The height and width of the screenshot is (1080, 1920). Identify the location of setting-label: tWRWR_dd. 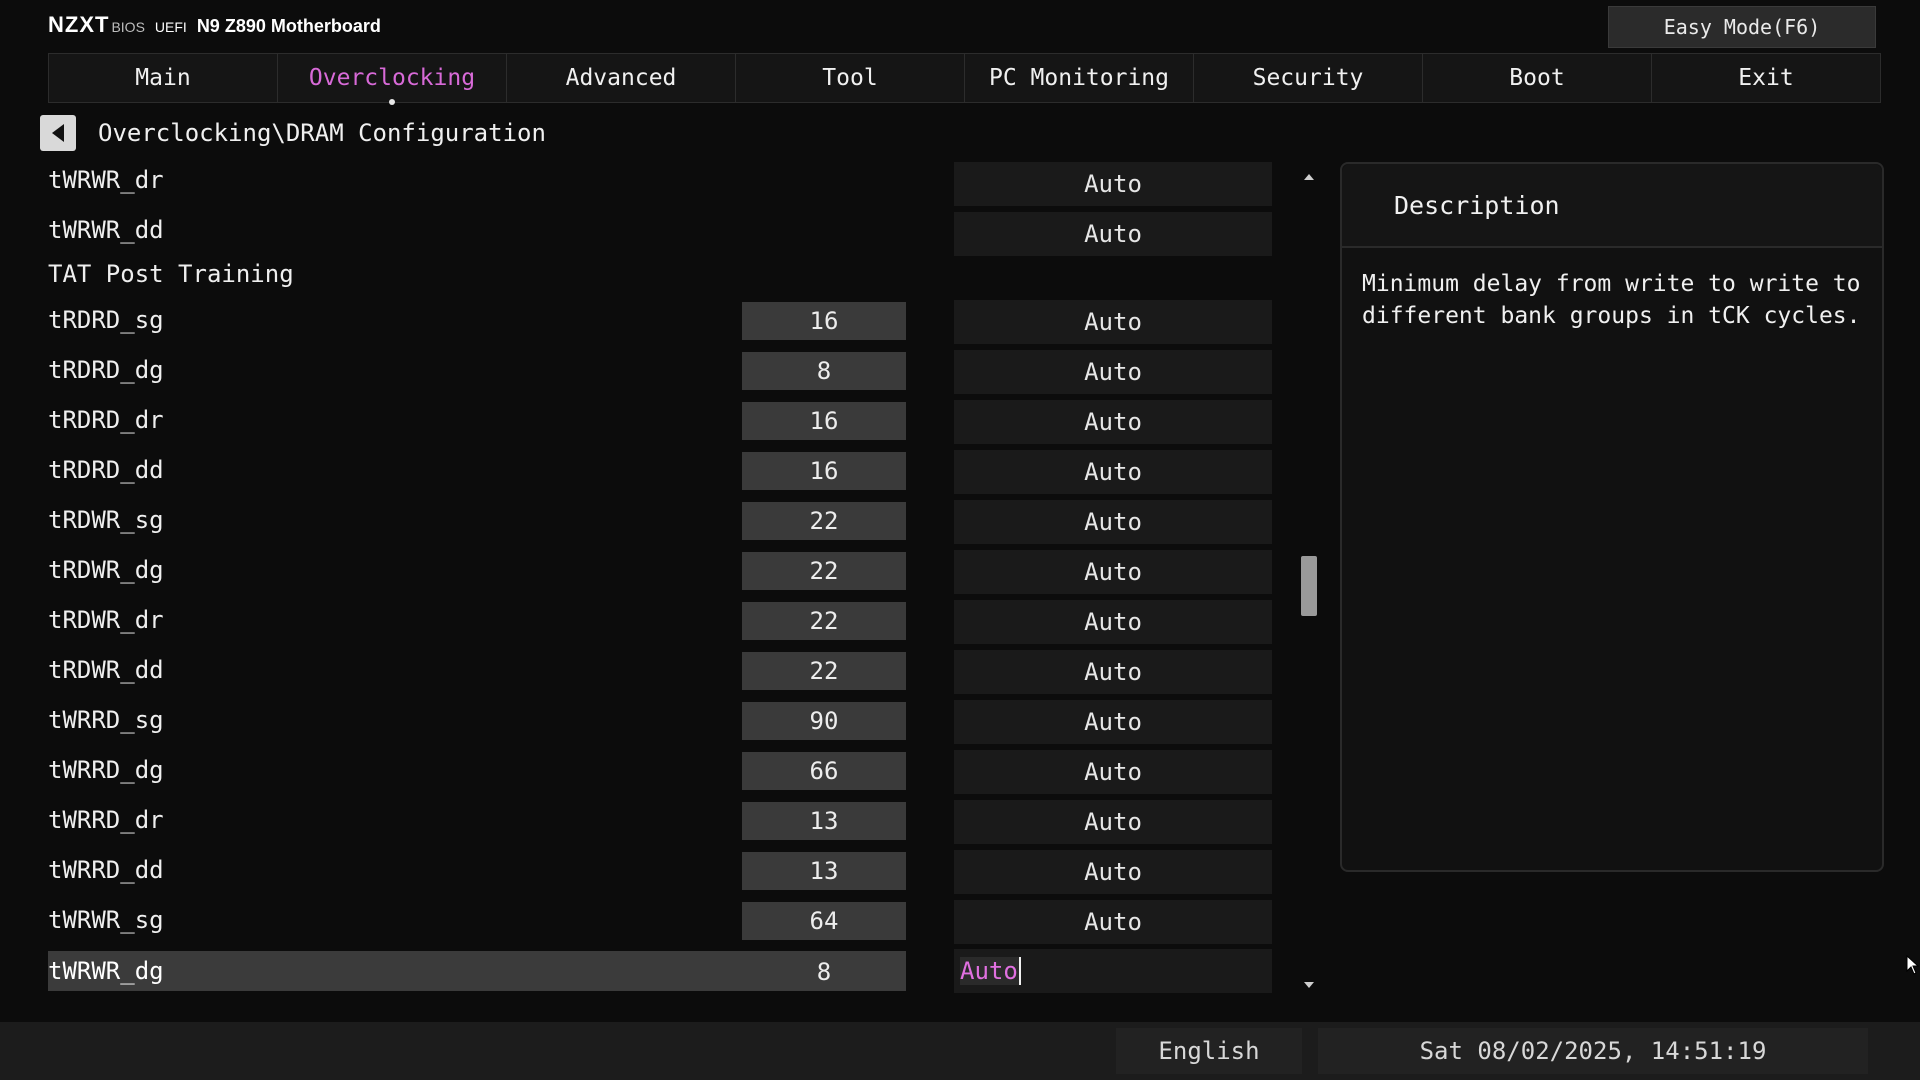
(106, 230).